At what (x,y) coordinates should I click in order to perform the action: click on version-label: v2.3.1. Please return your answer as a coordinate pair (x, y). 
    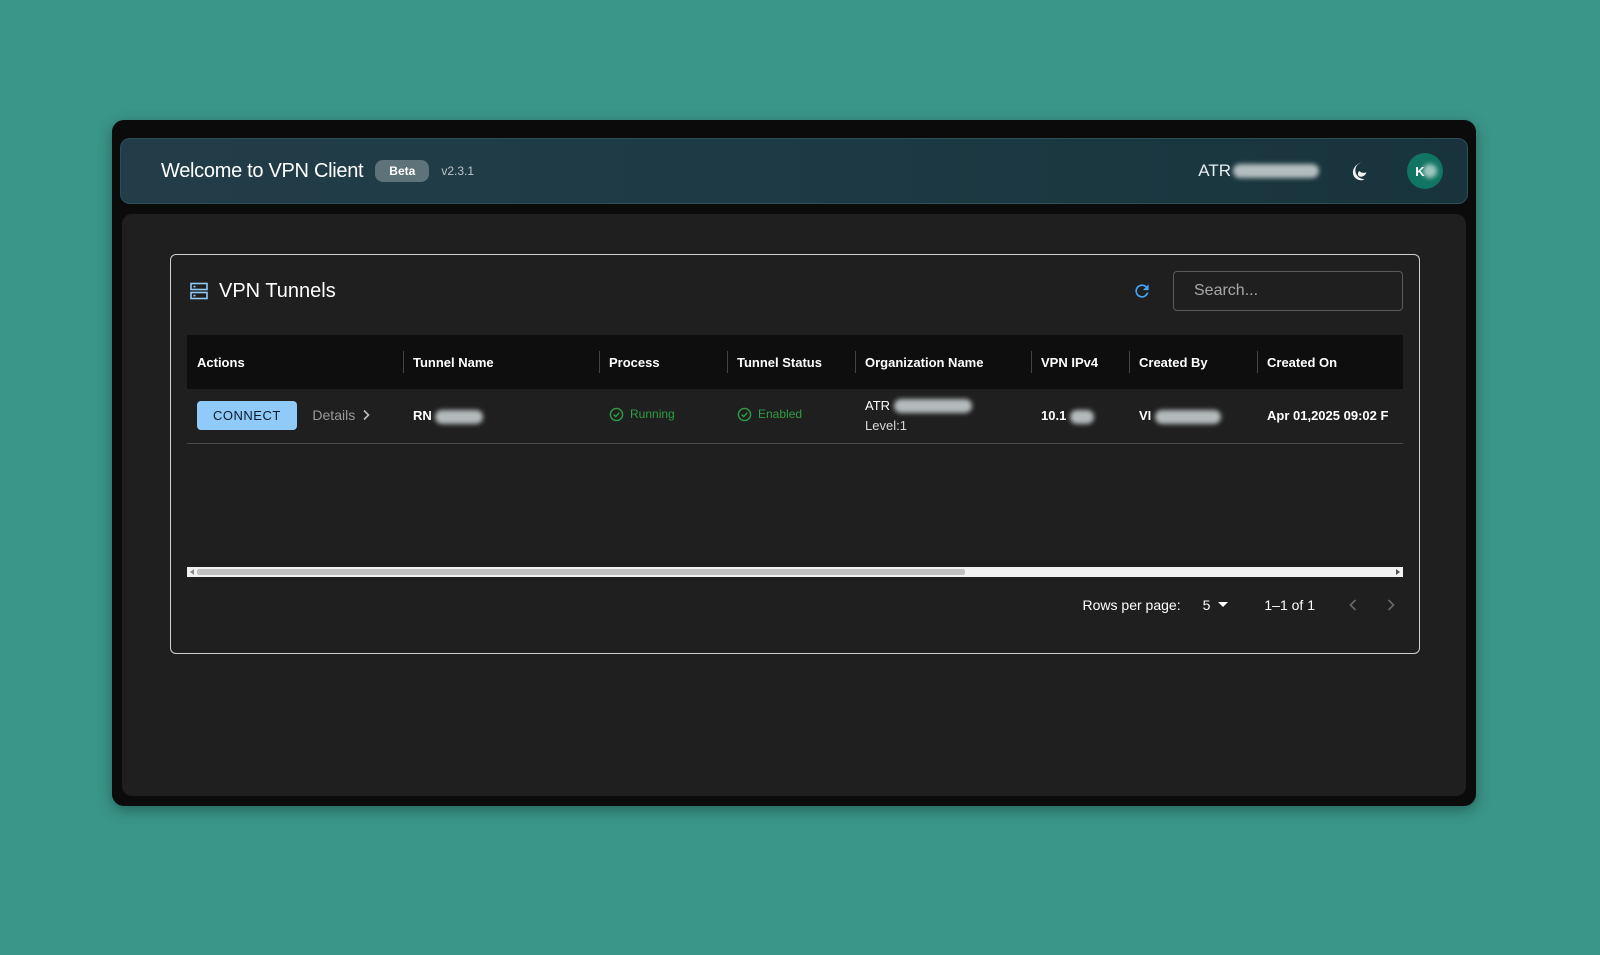
    Looking at the image, I should click on (458, 171).